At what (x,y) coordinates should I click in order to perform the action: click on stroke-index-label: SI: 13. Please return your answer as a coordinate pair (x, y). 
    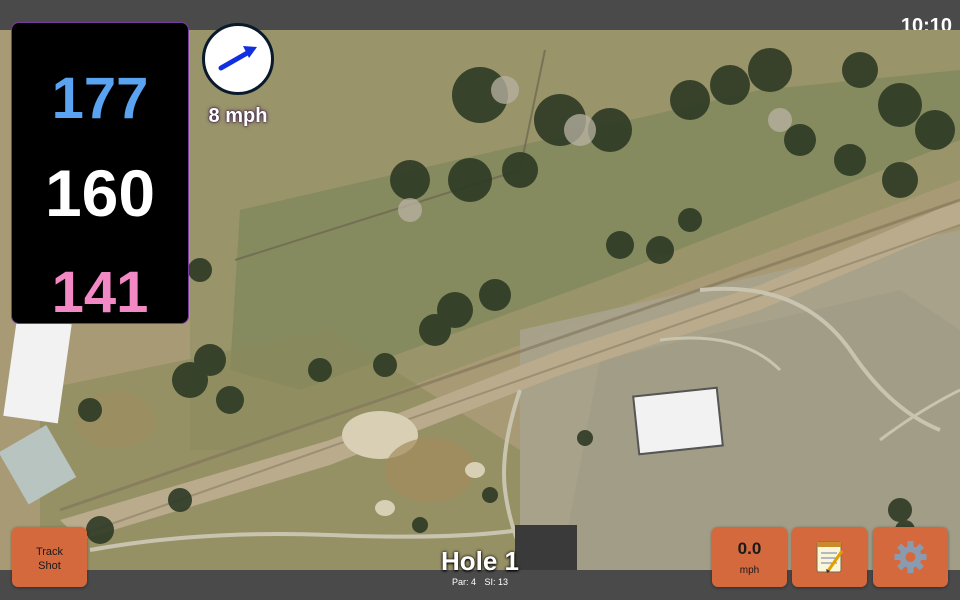
    Looking at the image, I should click on (496, 582).